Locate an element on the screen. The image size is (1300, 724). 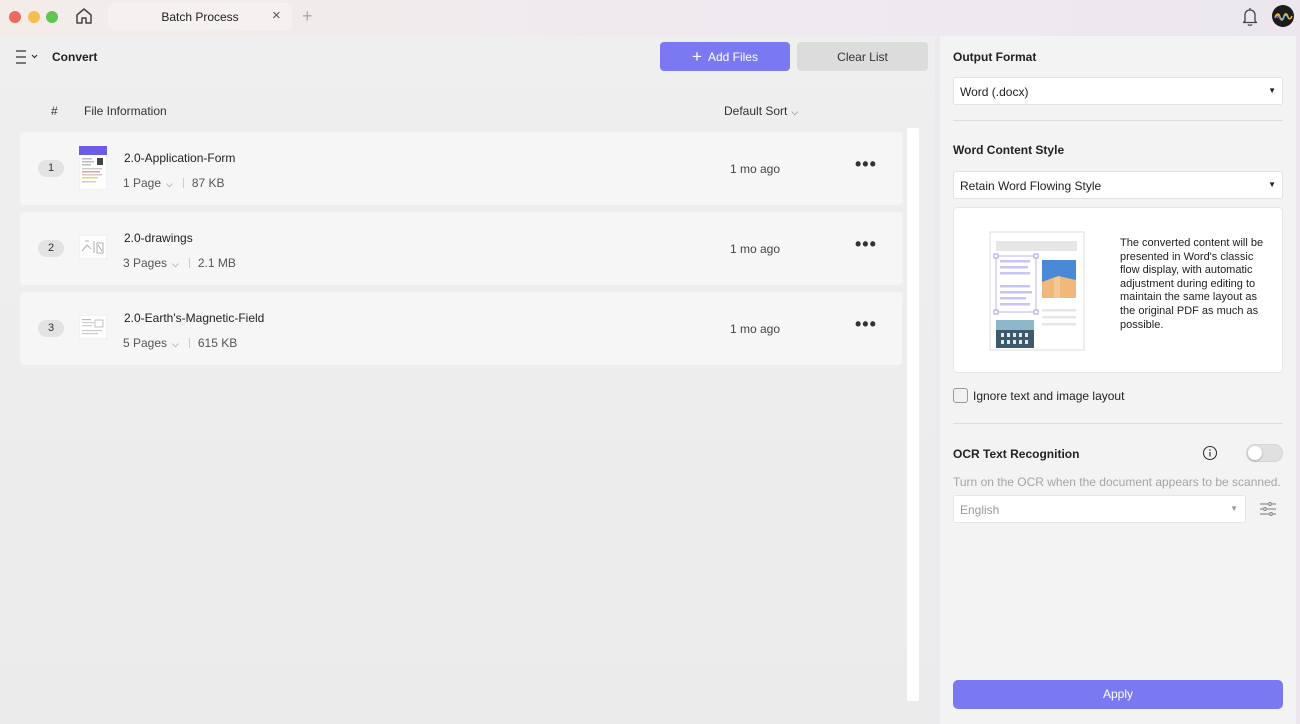
file-meta: 3 Pages ⌵ 2.1 MB is located at coordinates (179, 263).